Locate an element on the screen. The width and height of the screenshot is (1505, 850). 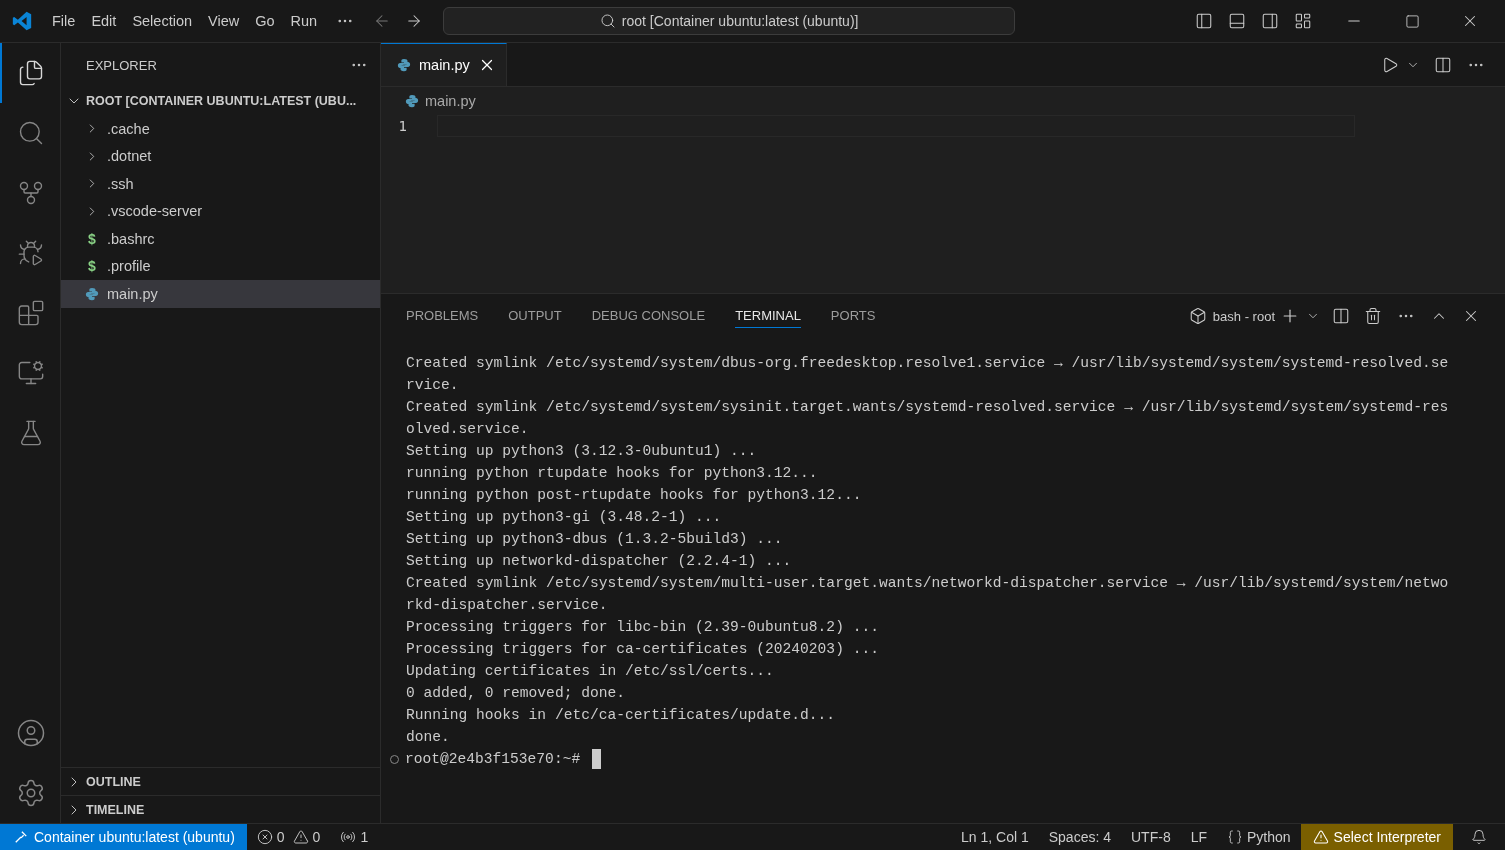
encoding-status: UTF-8 is located at coordinates (1151, 837).